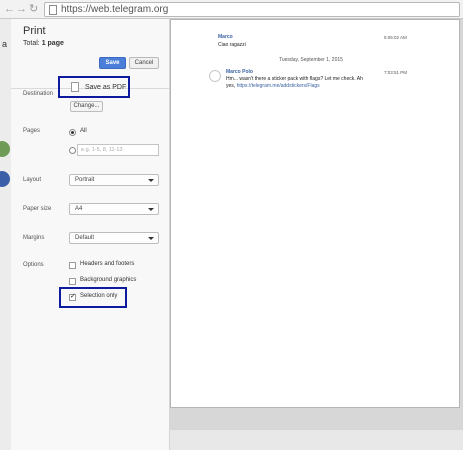 The image size is (463, 450). I want to click on paper-size-label: Paper size, so click(37, 209).